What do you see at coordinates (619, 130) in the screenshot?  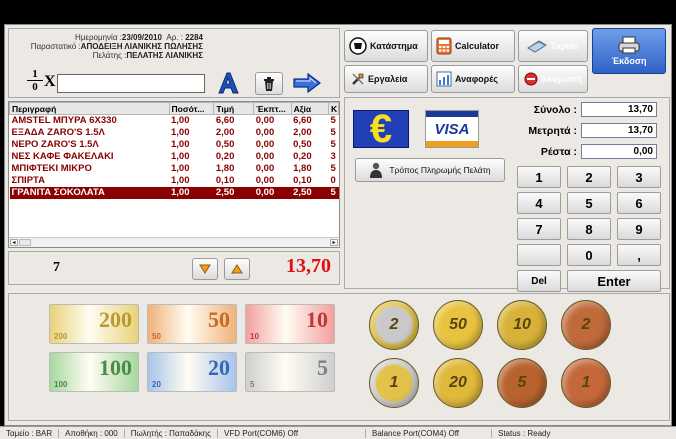 I see `cash-field: 13,70` at bounding box center [619, 130].